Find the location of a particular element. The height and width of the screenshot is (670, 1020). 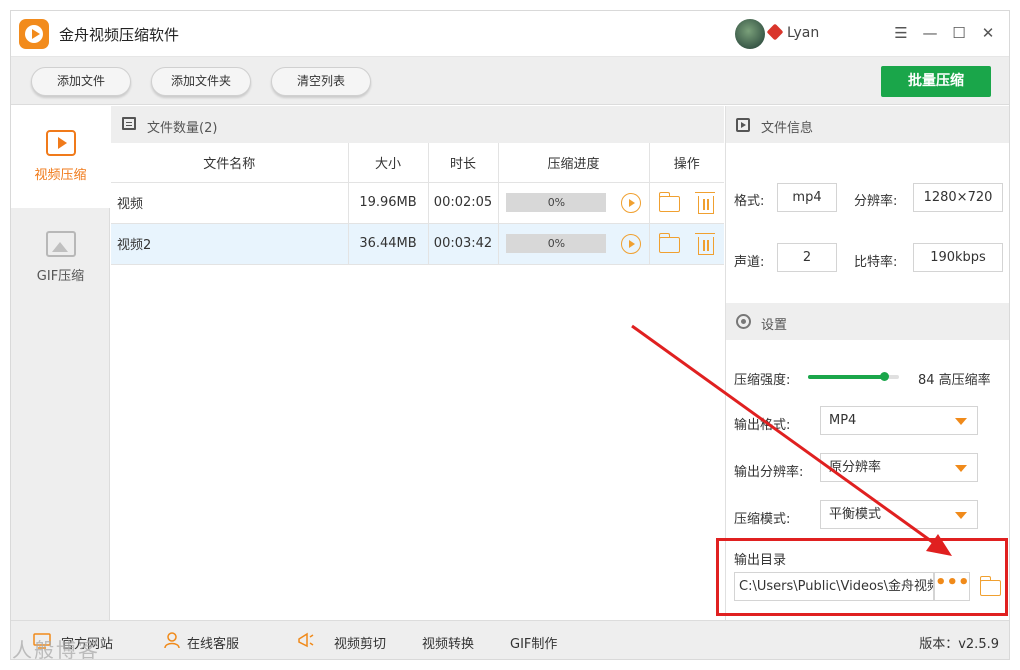

output-resolution-select: 原分辨率 is located at coordinates (899, 467).